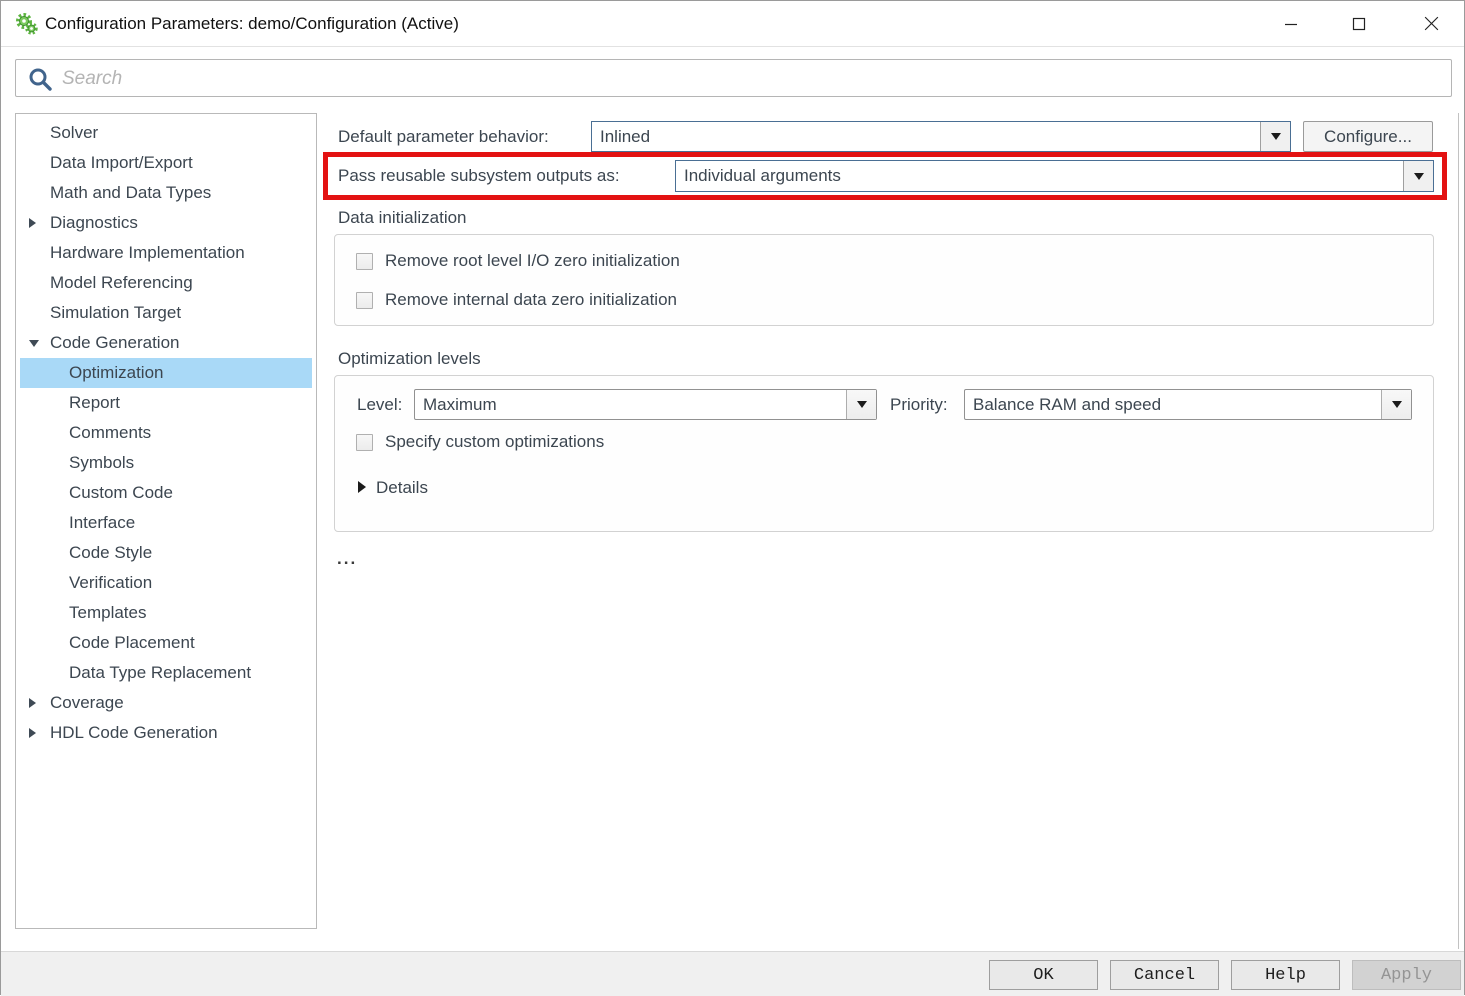 This screenshot has height=996, width=1465. What do you see at coordinates (166, 133) in the screenshot?
I see `sidebar-item-solver: Solver` at bounding box center [166, 133].